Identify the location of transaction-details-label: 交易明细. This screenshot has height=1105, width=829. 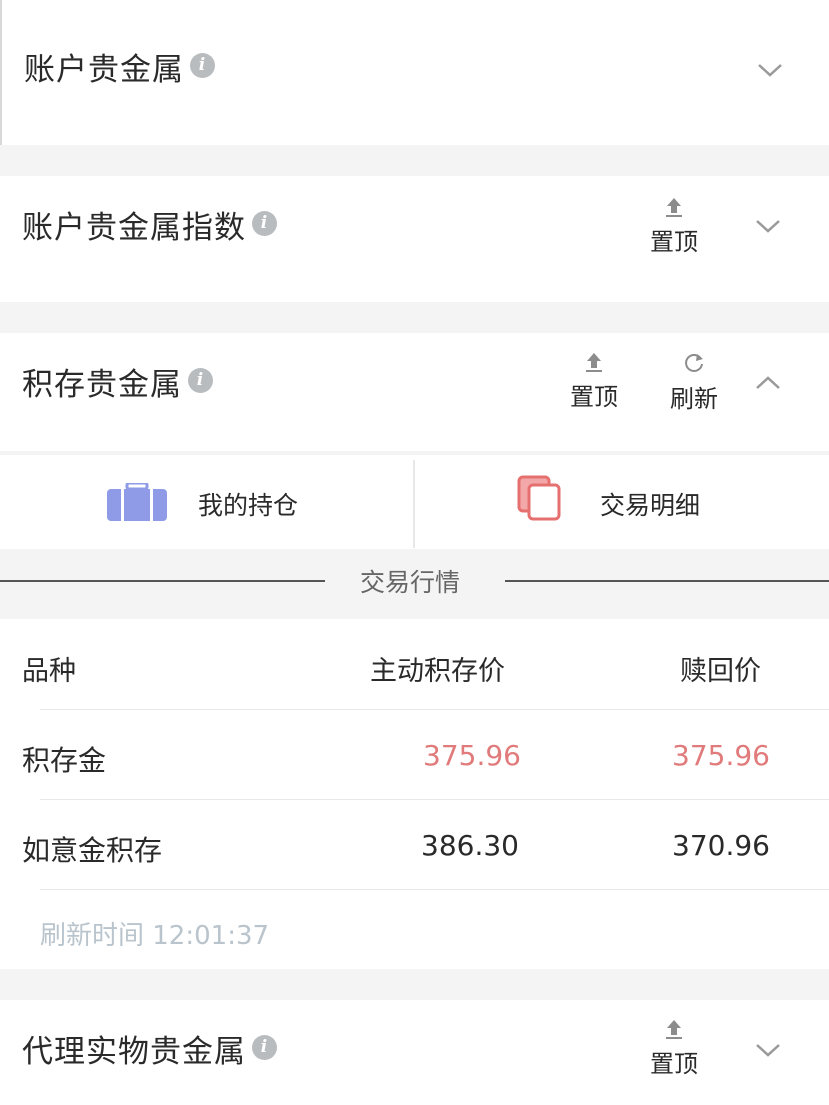
(650, 505).